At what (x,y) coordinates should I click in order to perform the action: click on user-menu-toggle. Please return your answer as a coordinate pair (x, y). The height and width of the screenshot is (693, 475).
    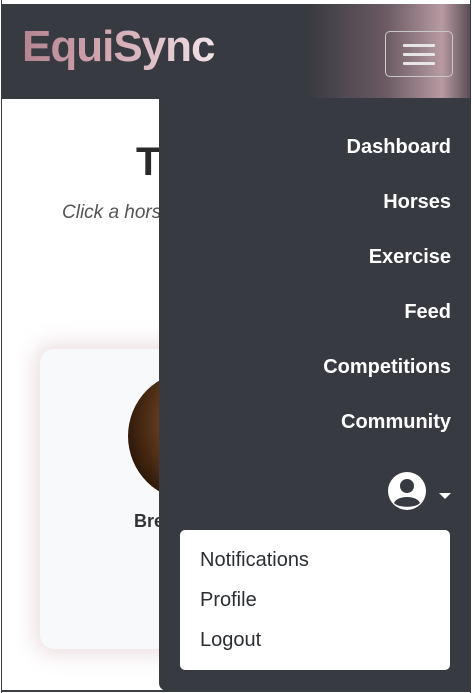
    Looking at the image, I should click on (422, 493).